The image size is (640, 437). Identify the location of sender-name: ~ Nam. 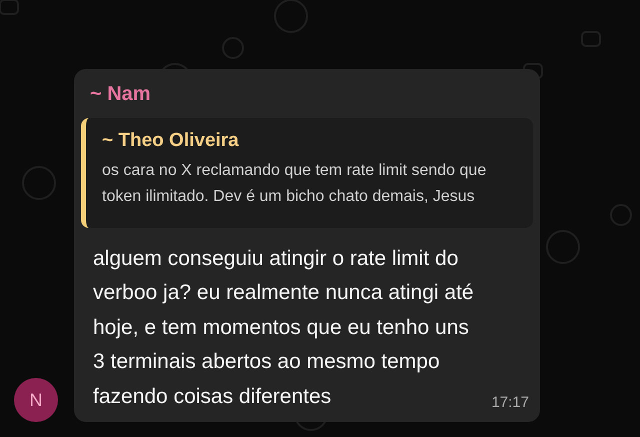
(120, 94).